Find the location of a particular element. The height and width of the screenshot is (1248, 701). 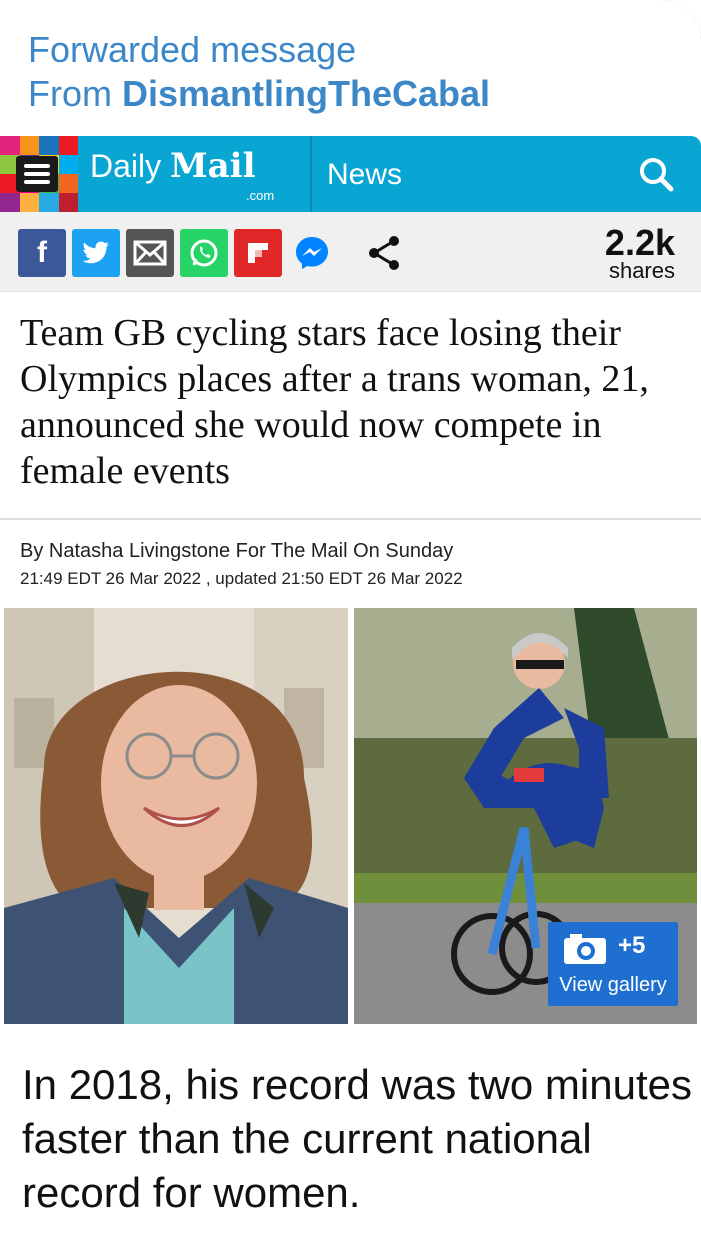

brand-com: .com is located at coordinates (260, 195).